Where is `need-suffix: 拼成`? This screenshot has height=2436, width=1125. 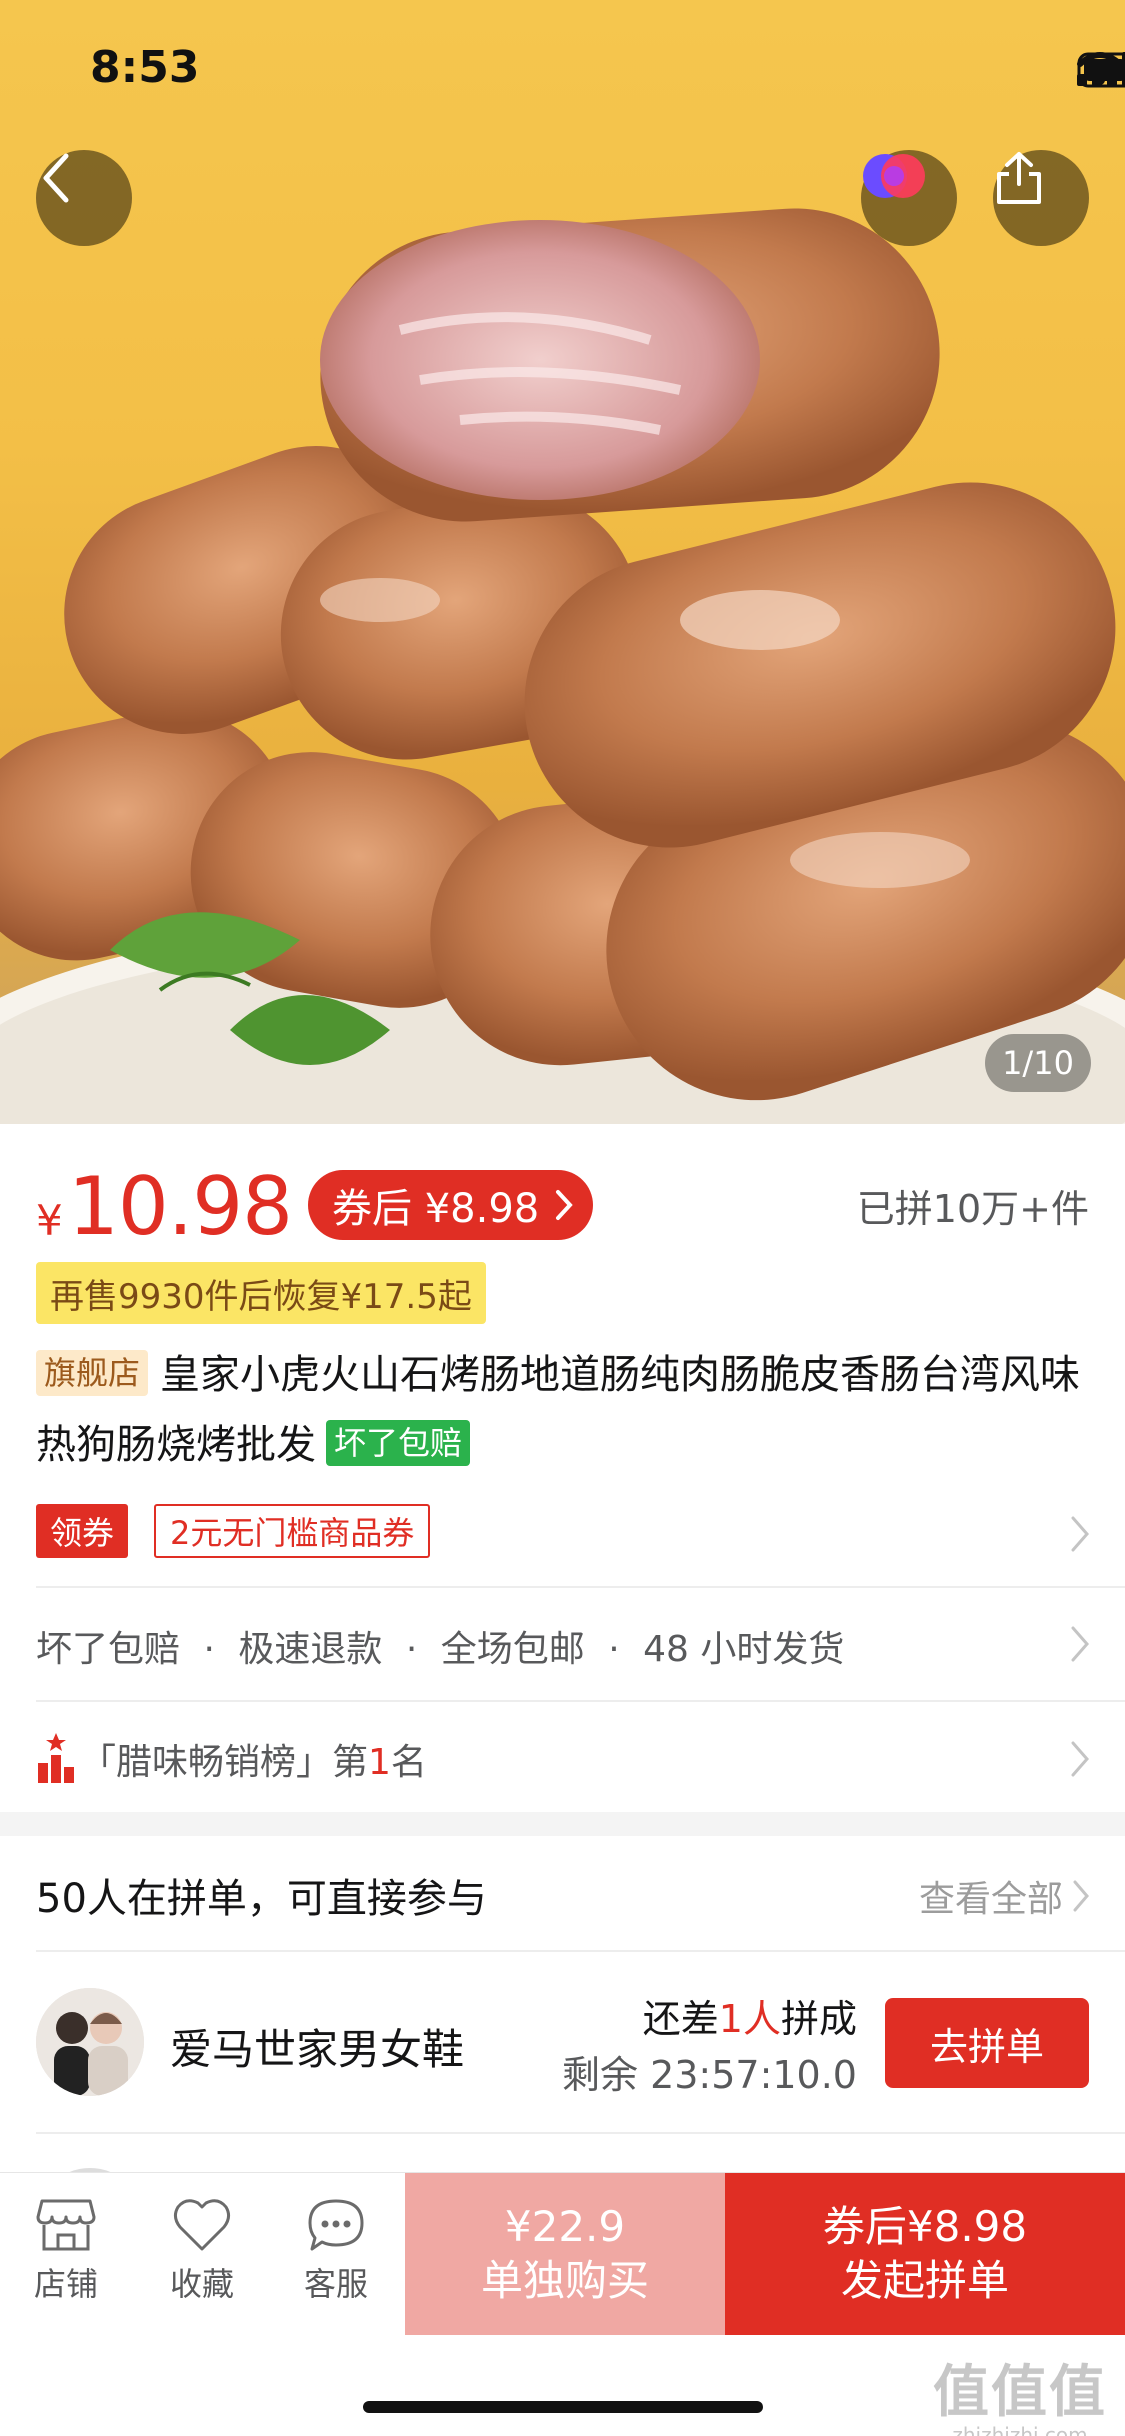
need-suffix: 拼成 is located at coordinates (818, 2019).